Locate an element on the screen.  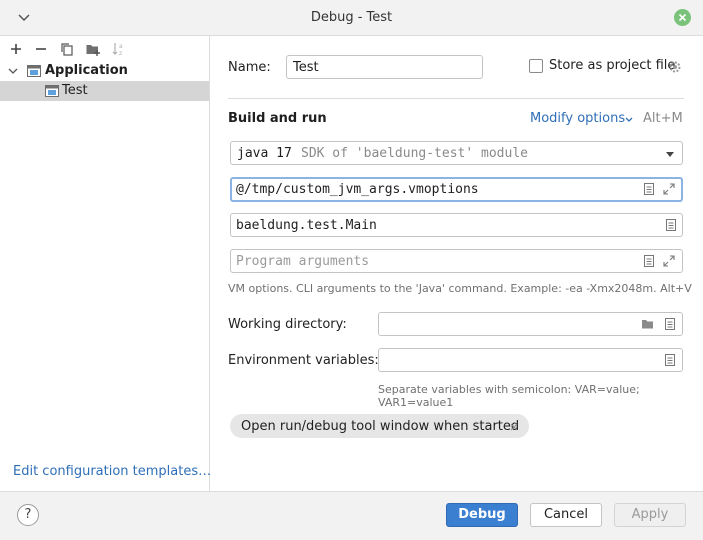
plus-icon is located at coordinates (16, 49).